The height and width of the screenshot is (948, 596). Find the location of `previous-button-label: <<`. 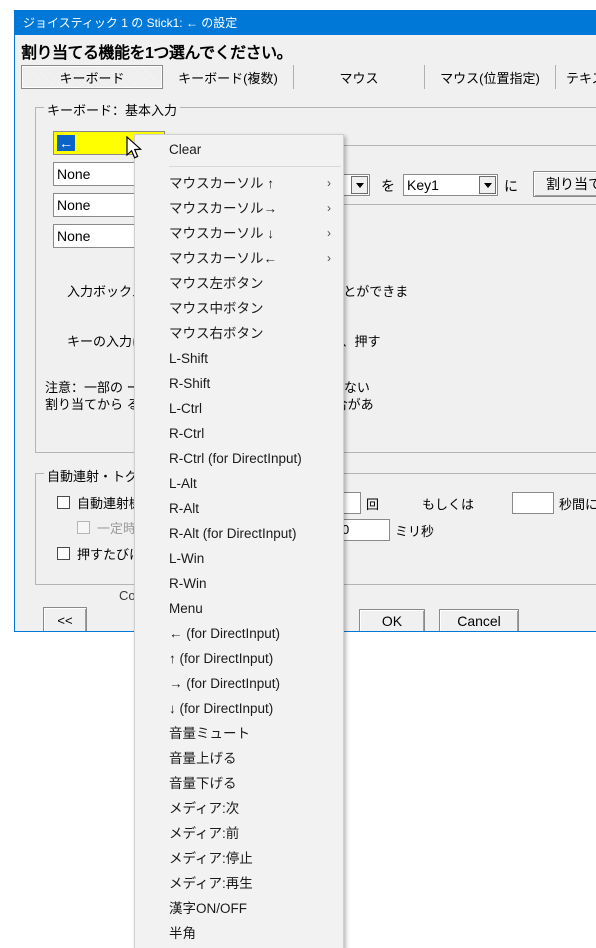

previous-button-label: << is located at coordinates (65, 620).